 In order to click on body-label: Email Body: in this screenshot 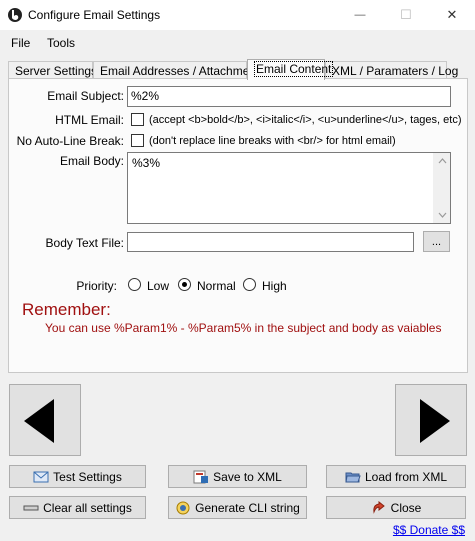, I will do `click(91, 161)`.